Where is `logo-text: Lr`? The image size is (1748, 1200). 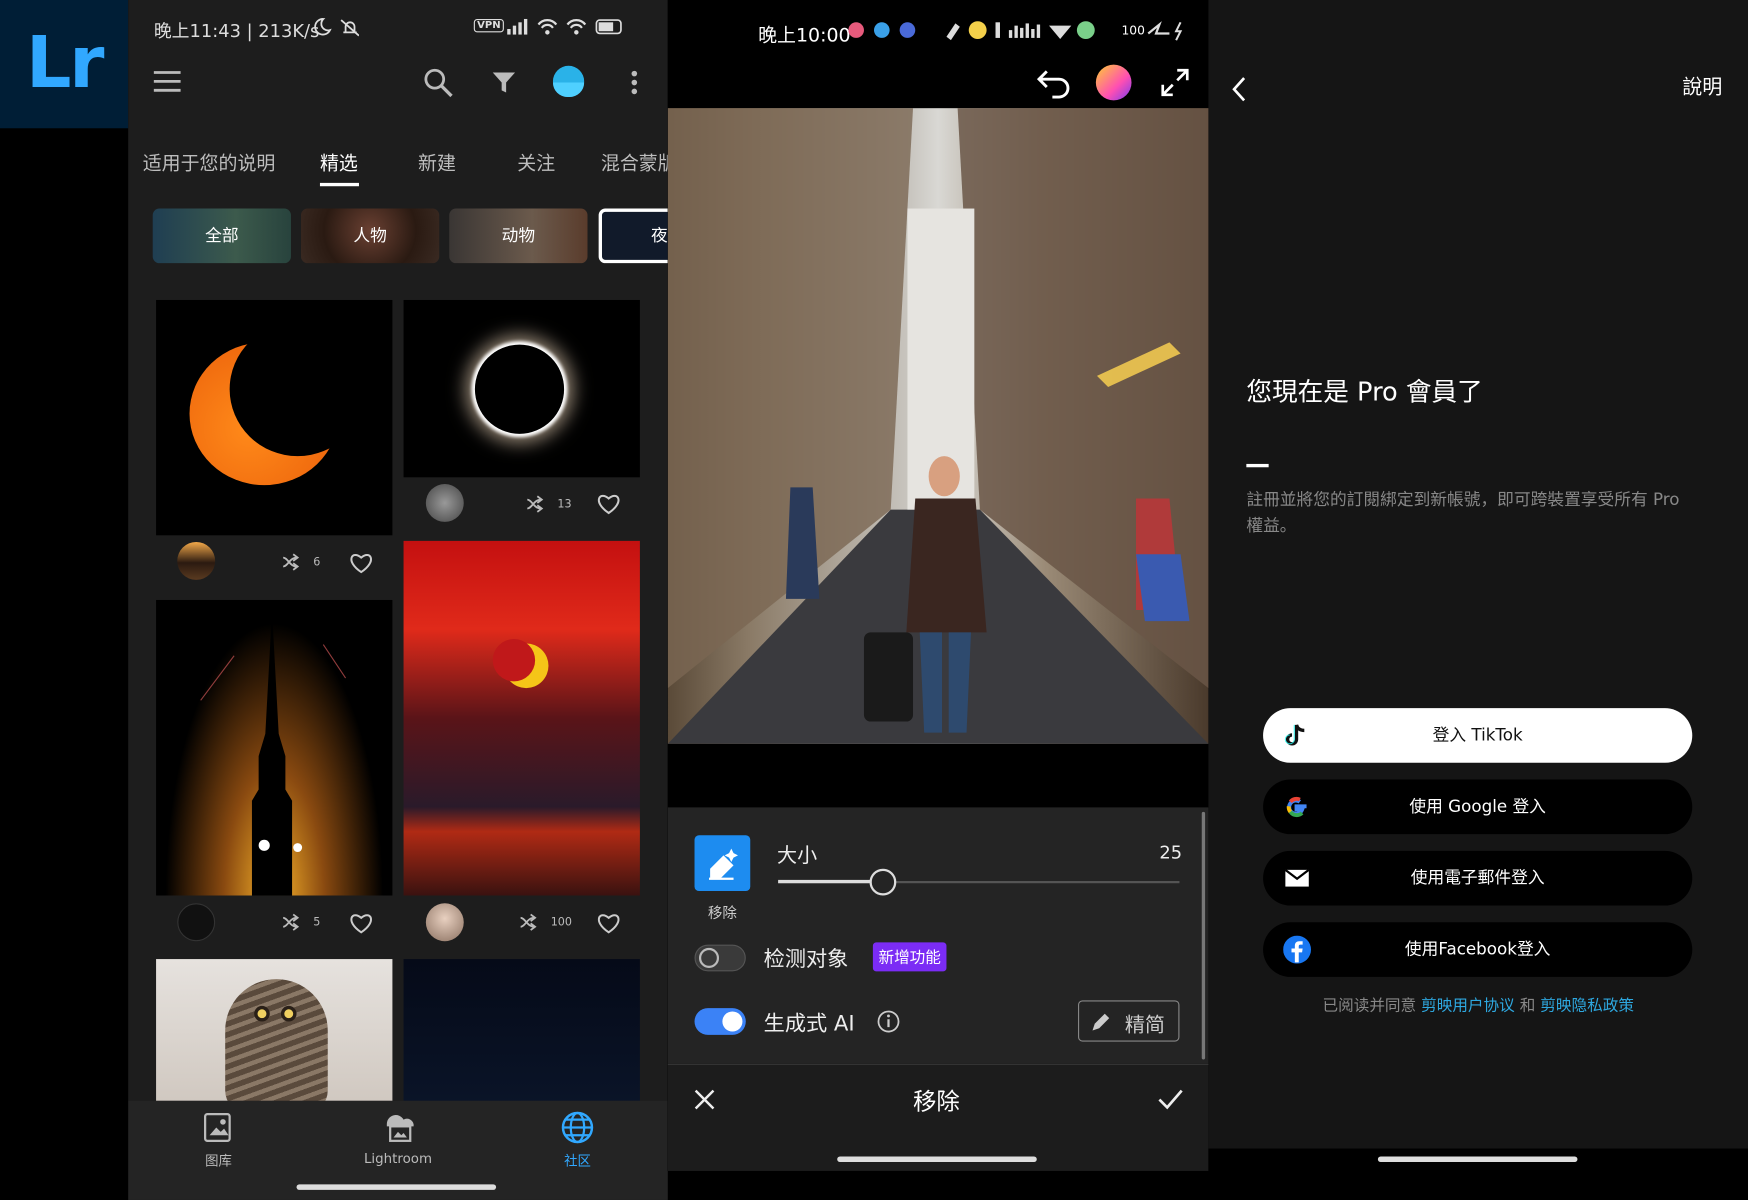
logo-text: Lr is located at coordinates (65, 63).